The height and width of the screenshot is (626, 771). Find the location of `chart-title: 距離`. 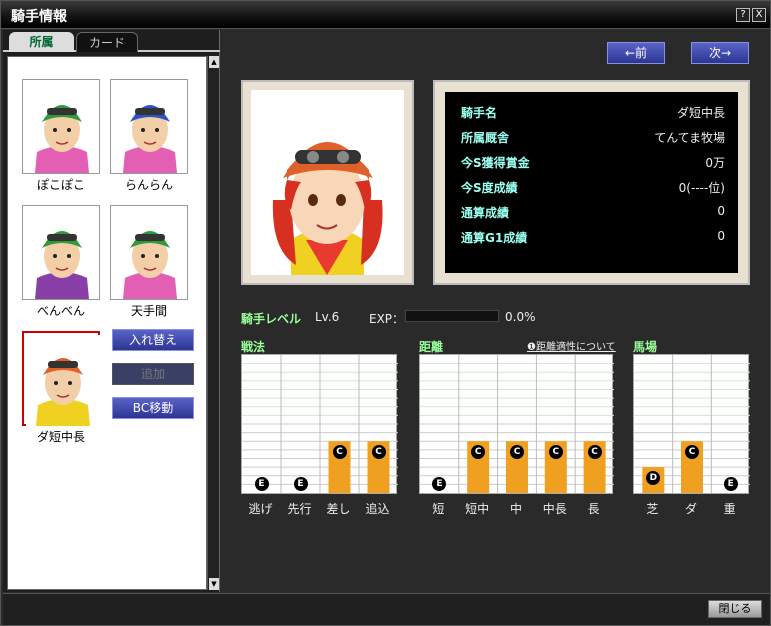

chart-title: 距離 is located at coordinates (431, 347).